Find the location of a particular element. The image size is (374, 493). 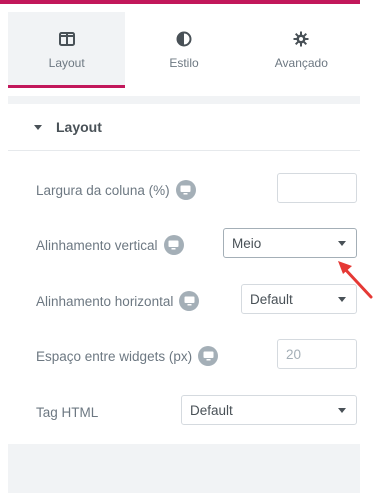

tab-avancado-label: Avançado is located at coordinates (301, 63).